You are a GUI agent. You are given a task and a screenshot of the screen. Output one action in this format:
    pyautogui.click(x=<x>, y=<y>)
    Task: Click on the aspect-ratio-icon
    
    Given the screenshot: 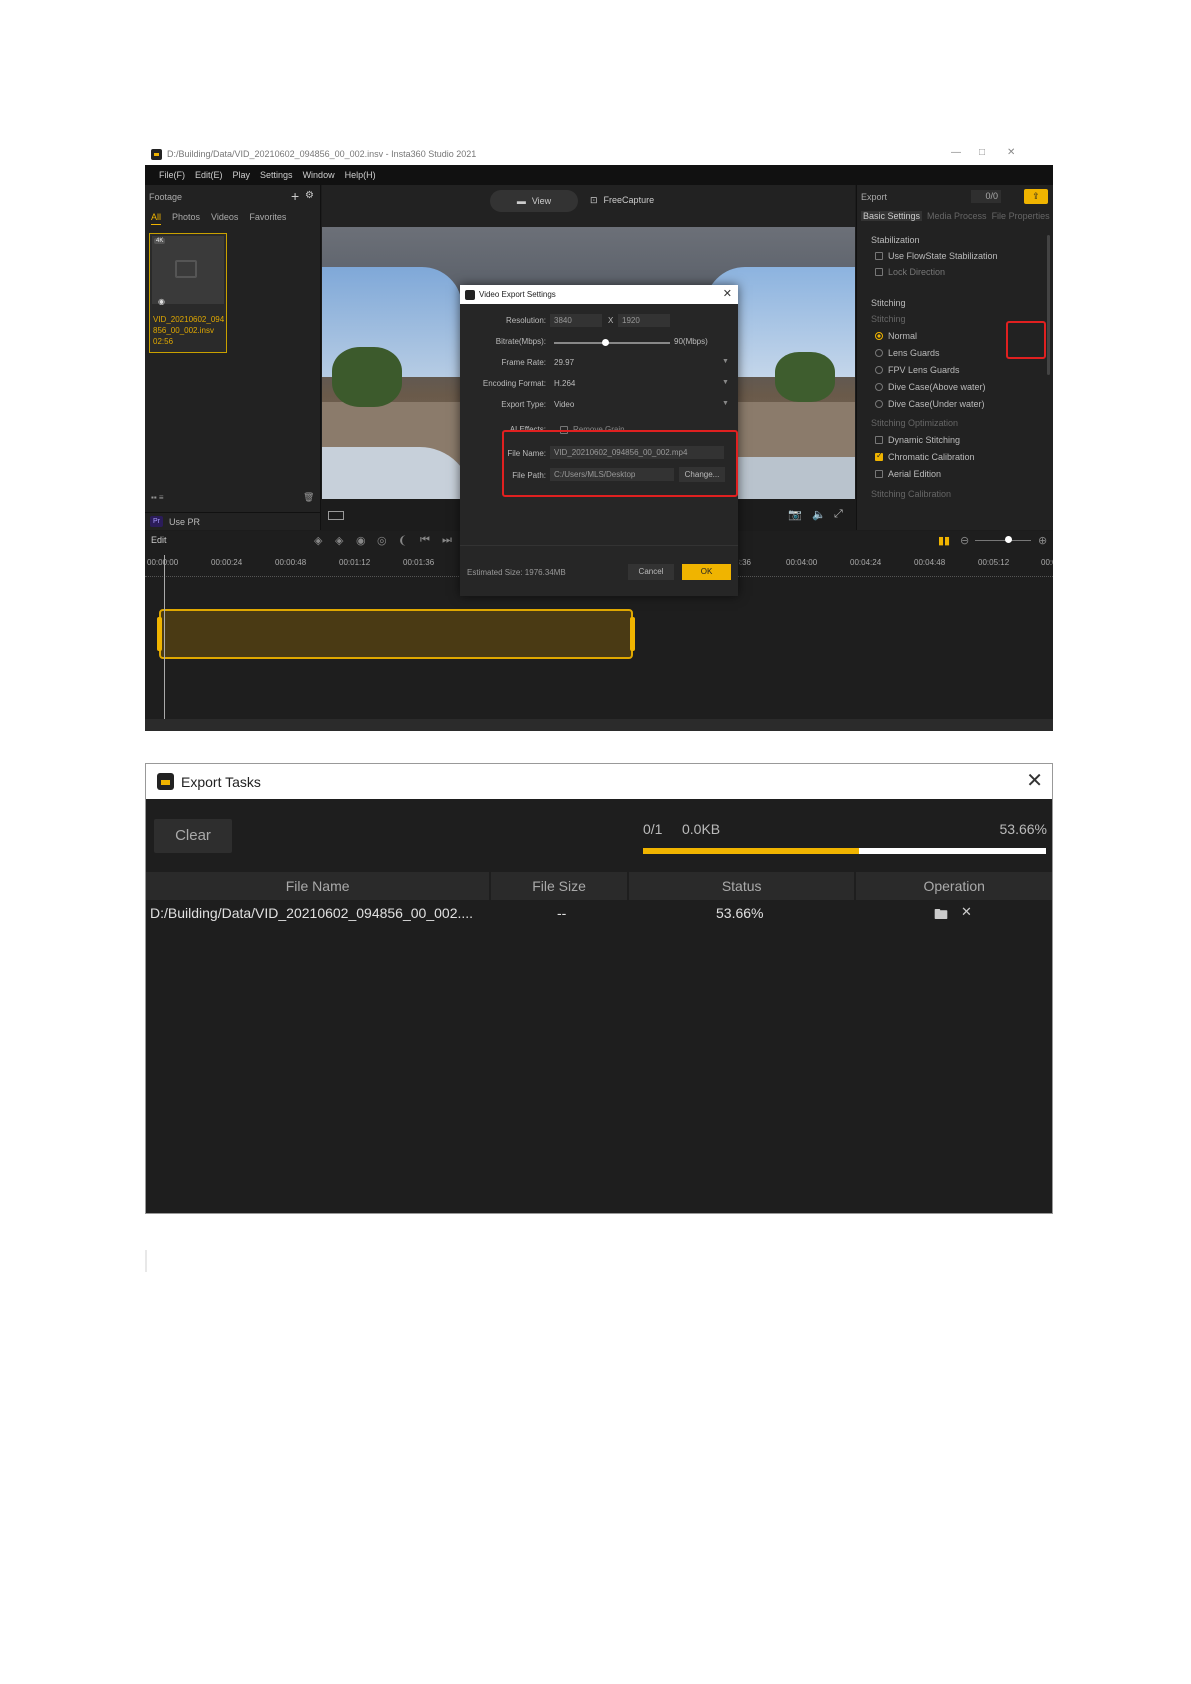 What is the action you would take?
    pyautogui.click(x=336, y=515)
    